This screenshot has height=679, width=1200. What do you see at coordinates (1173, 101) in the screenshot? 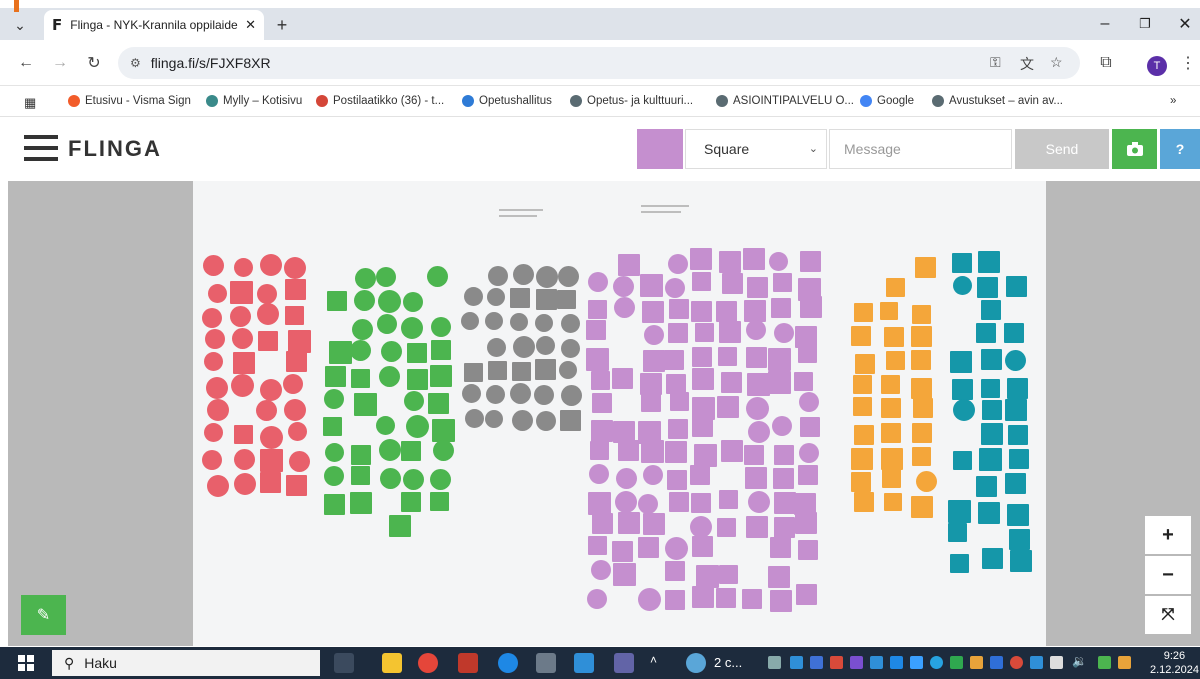
I see `bookmarks-overflow: »` at bounding box center [1173, 101].